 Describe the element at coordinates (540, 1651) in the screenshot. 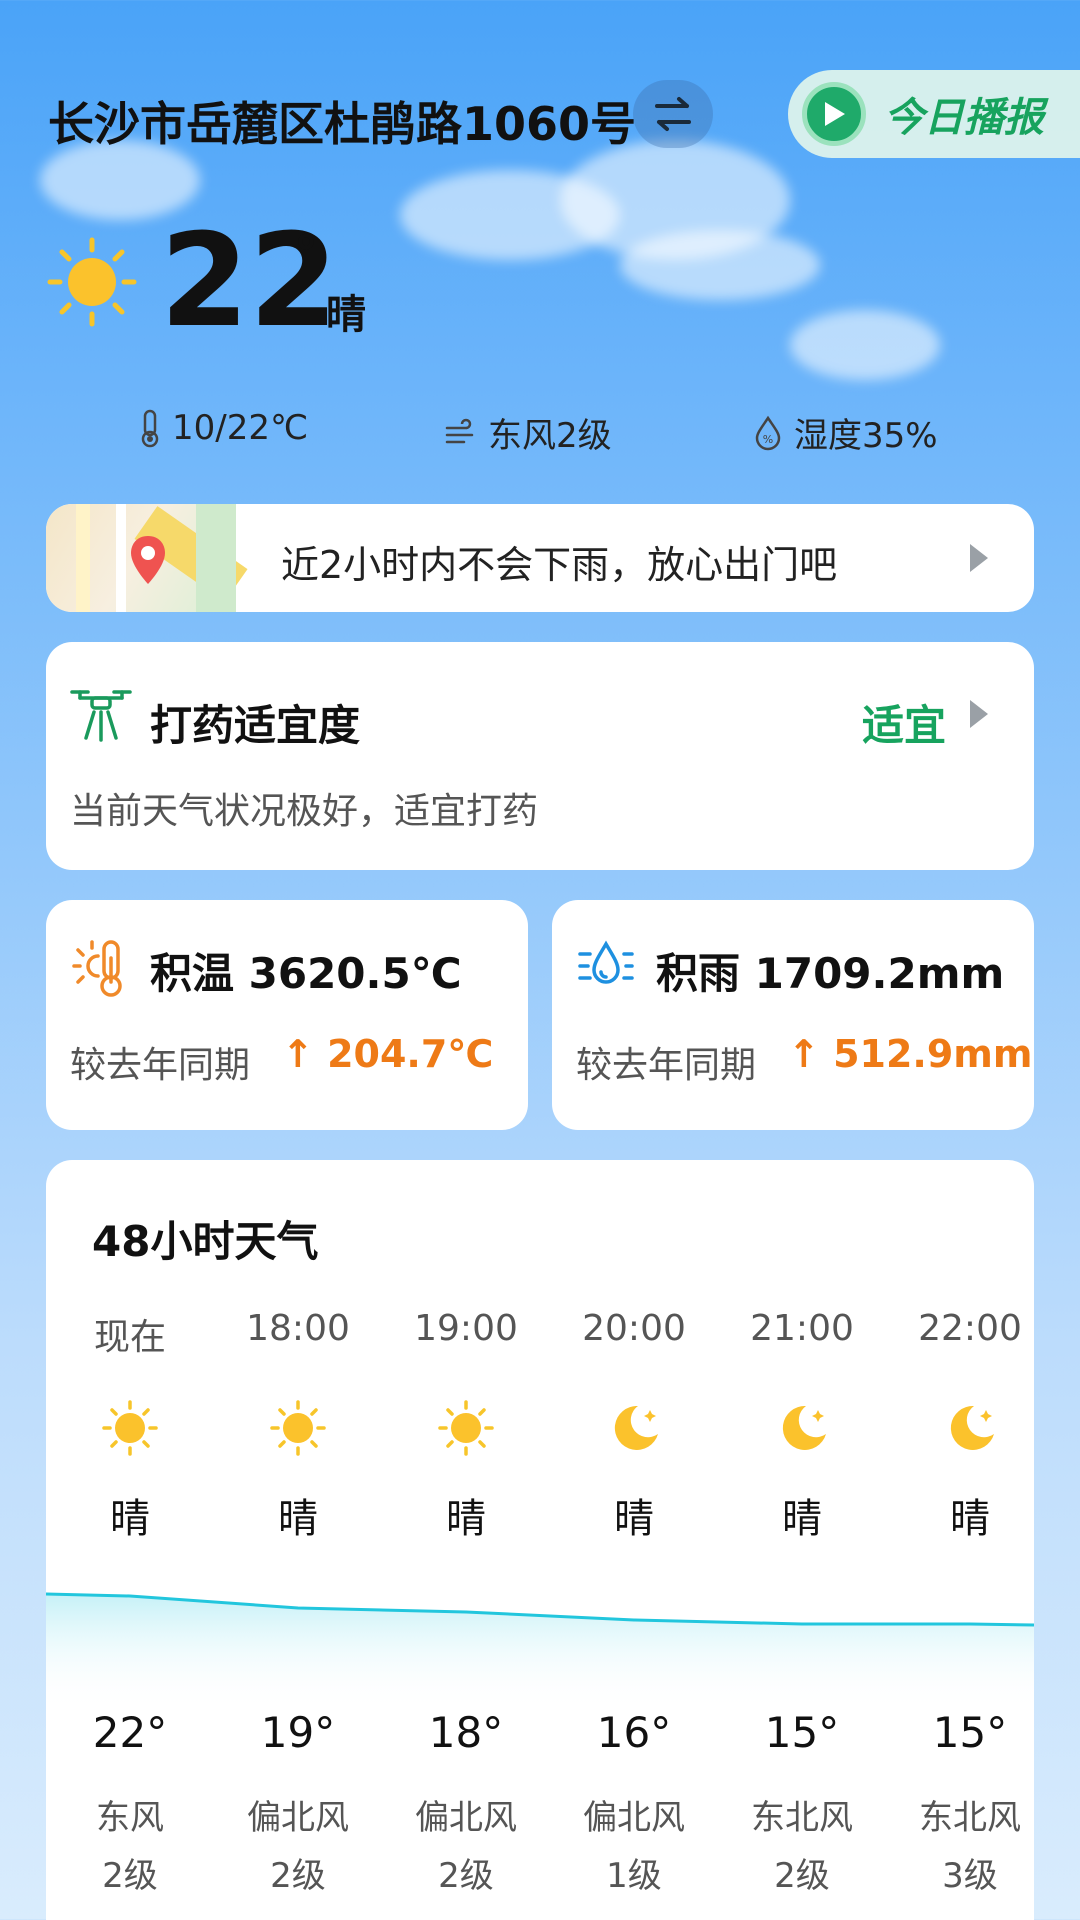

I see `temperature-trend-line` at that location.